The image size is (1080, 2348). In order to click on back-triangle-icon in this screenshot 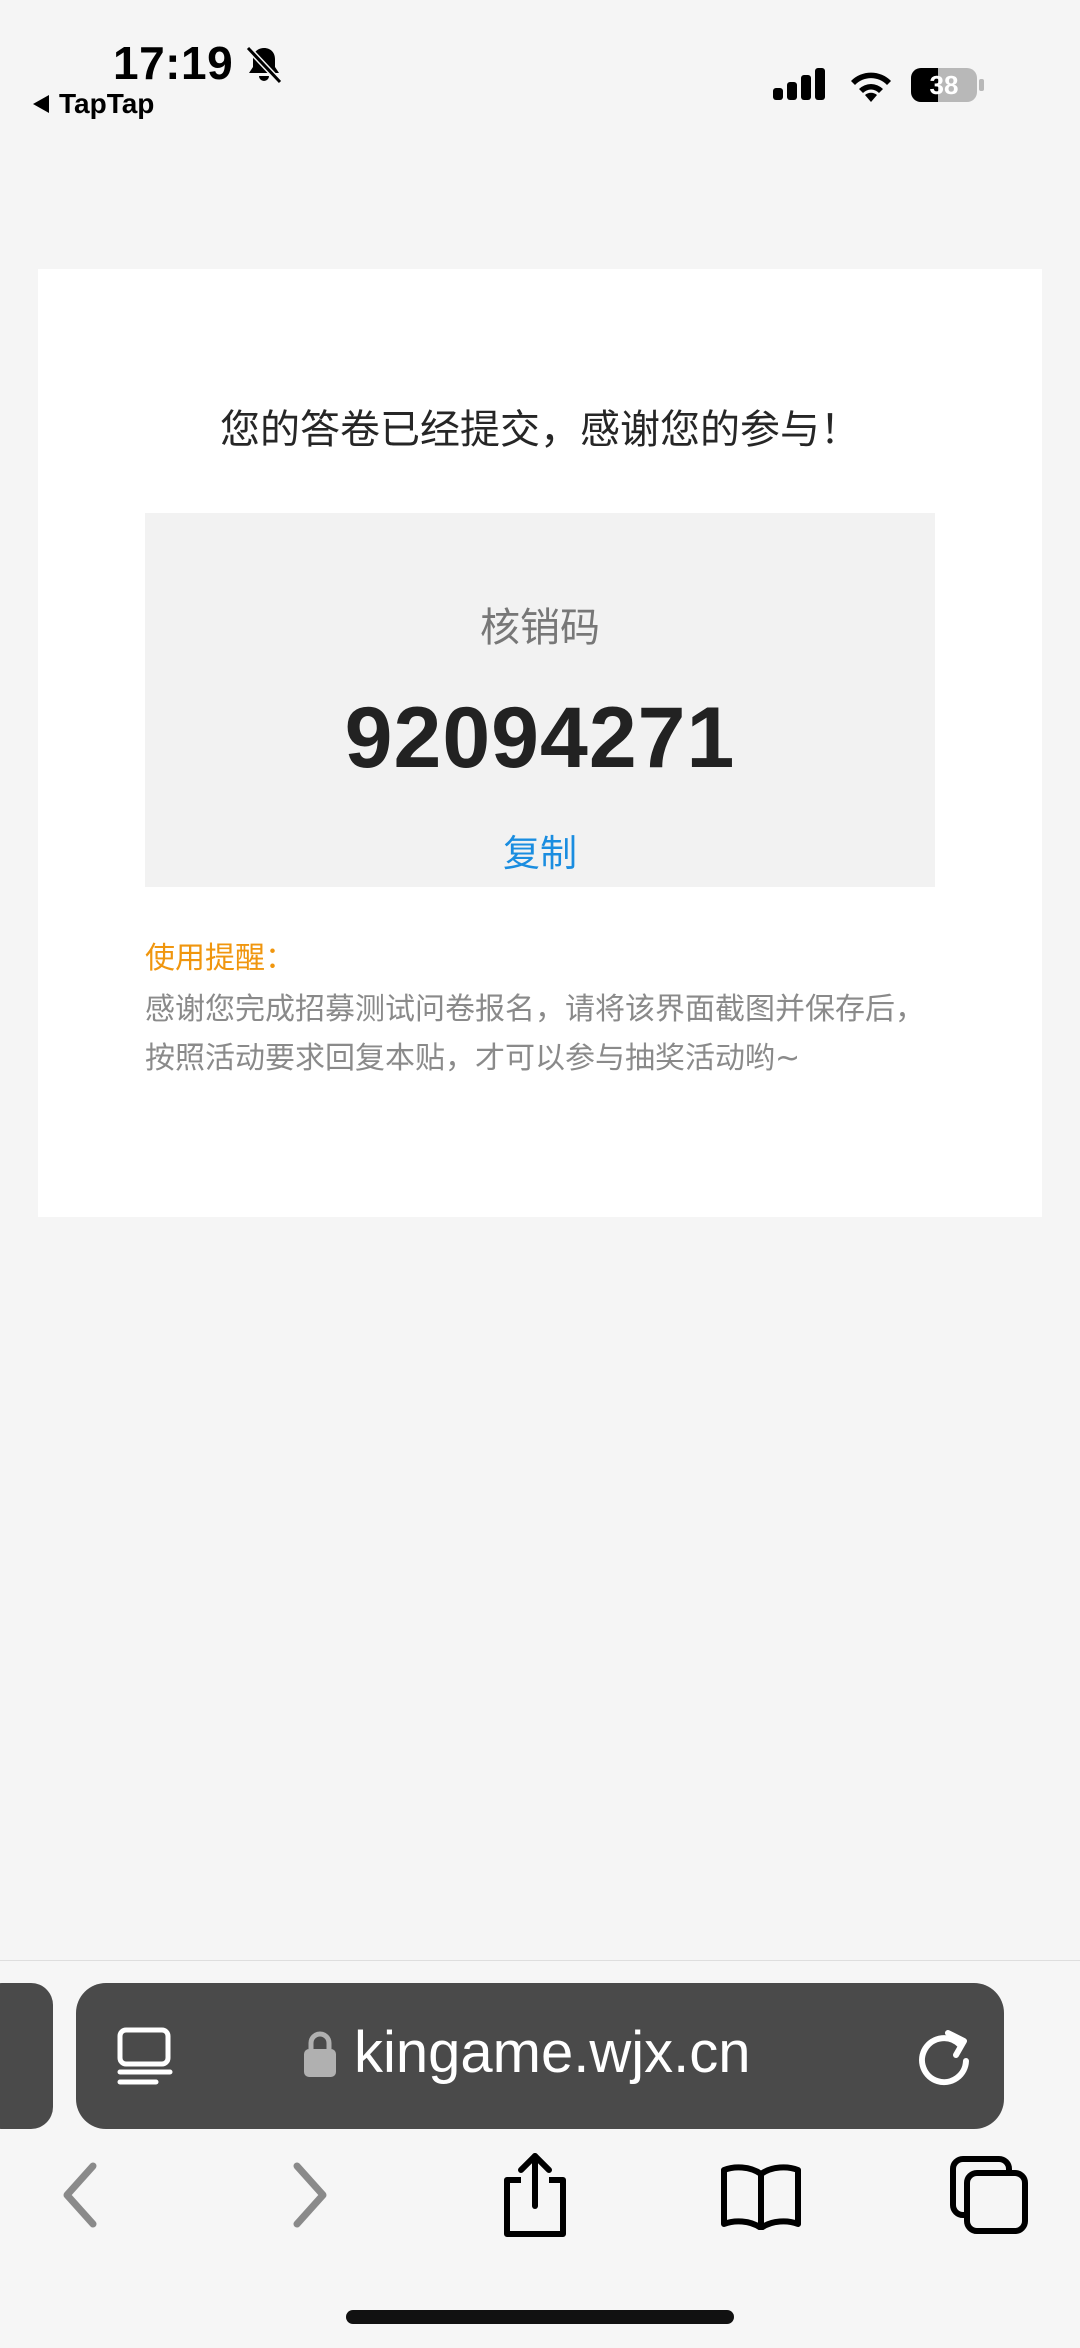, I will do `click(41, 104)`.